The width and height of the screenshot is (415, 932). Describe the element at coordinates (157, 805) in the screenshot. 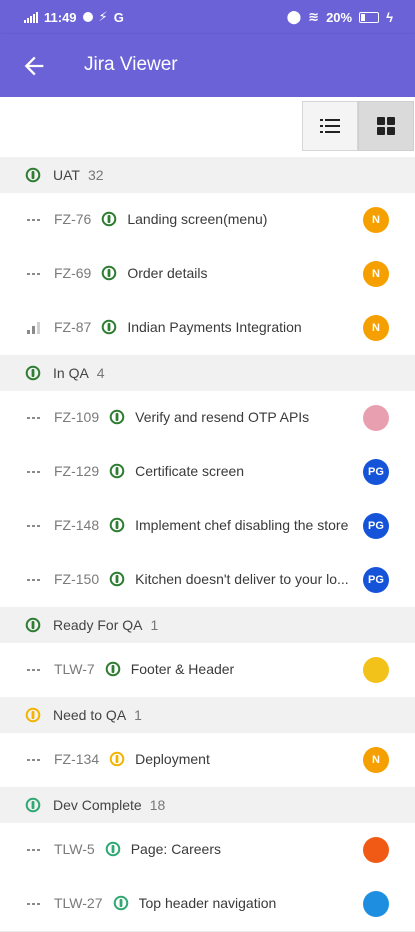

I see `group-count: 18` at that location.